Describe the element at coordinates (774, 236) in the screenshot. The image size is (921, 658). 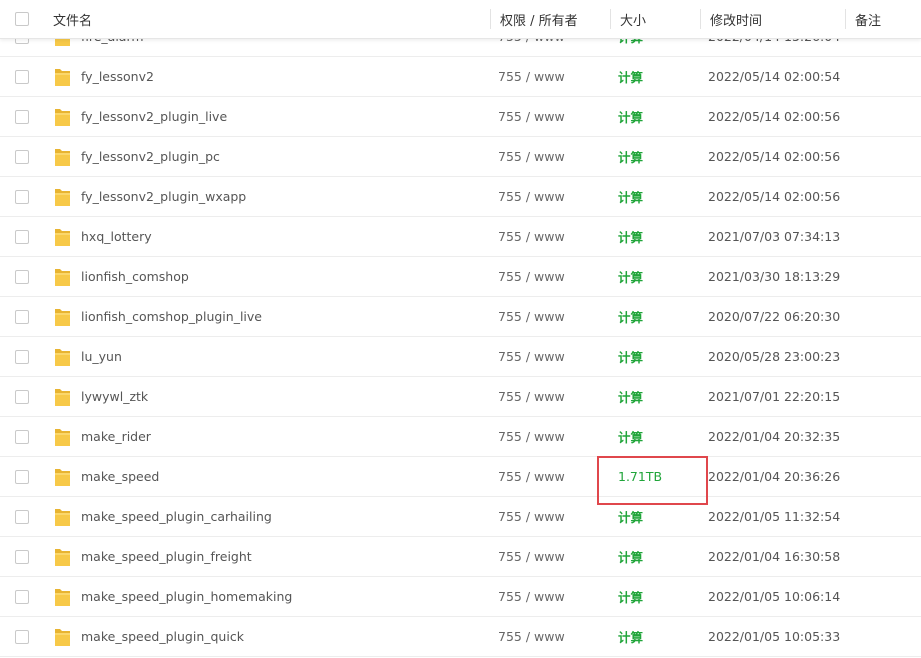
I see `modified-time: 2021/07/03 07:34:13` at that location.